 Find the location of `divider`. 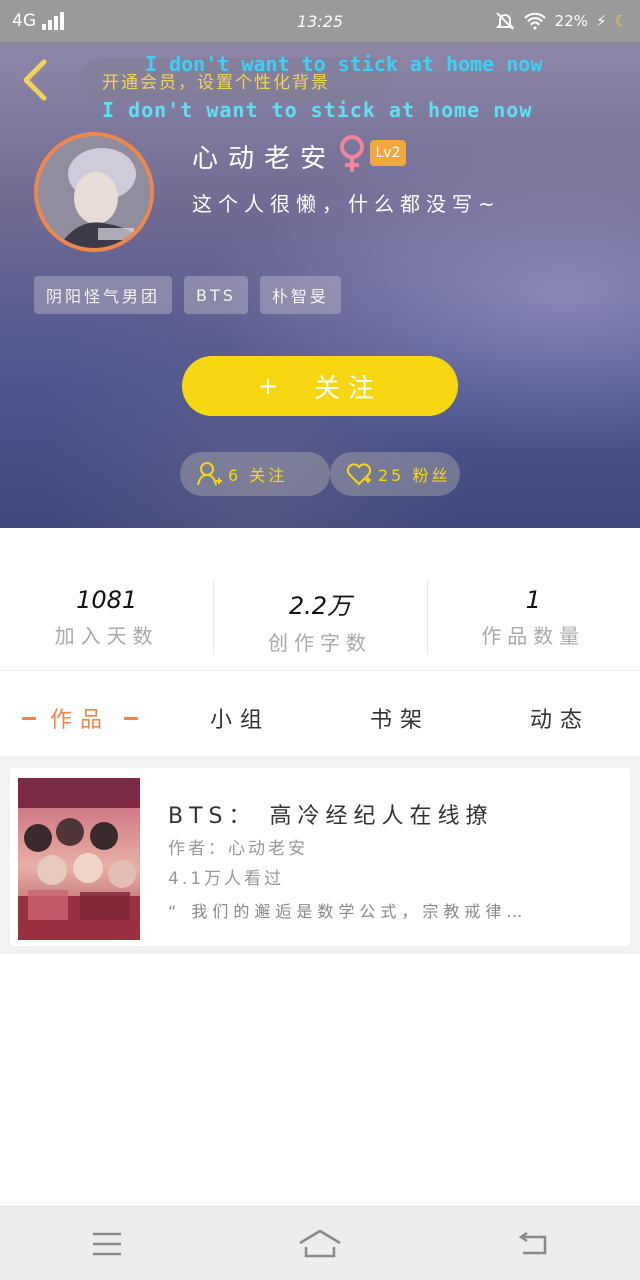

divider is located at coordinates (320, 670).